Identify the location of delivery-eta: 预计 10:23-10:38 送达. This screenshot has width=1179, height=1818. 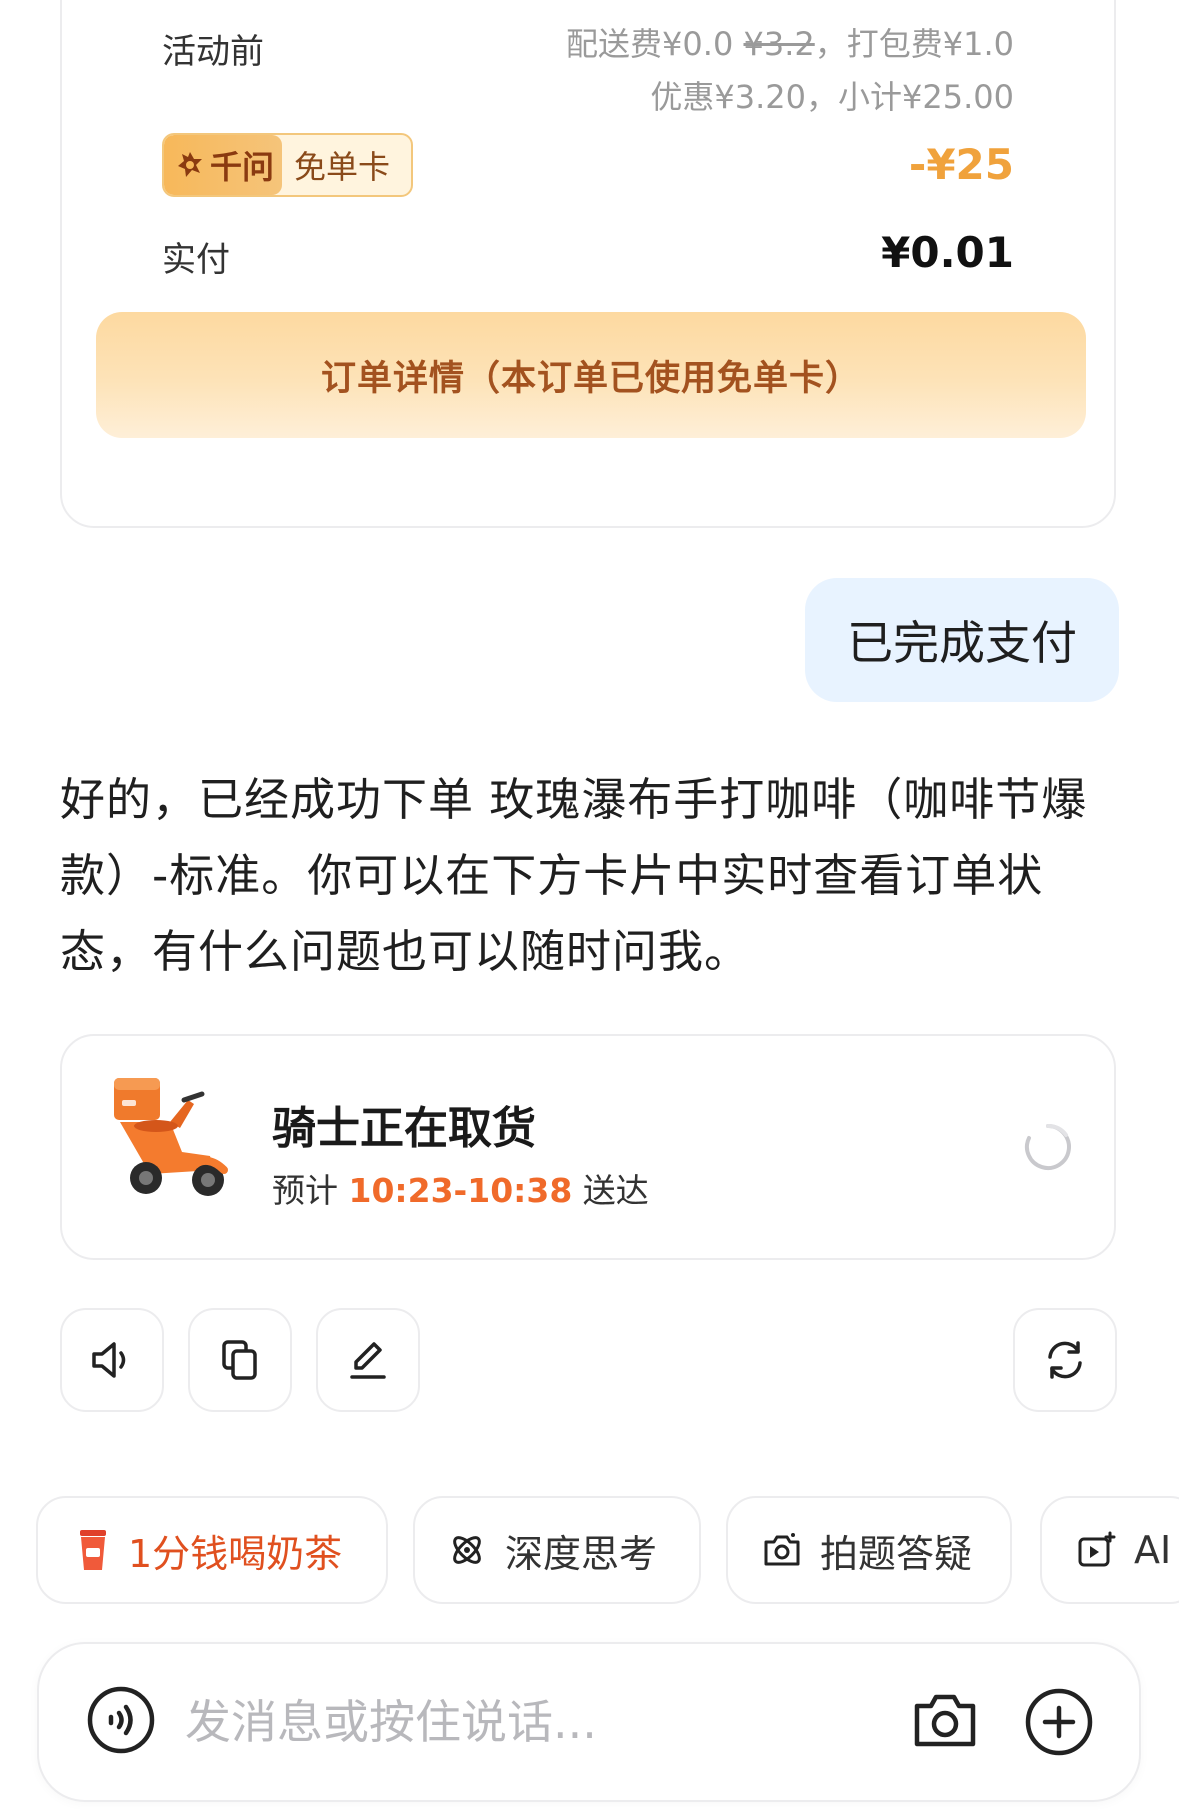
(460, 1188).